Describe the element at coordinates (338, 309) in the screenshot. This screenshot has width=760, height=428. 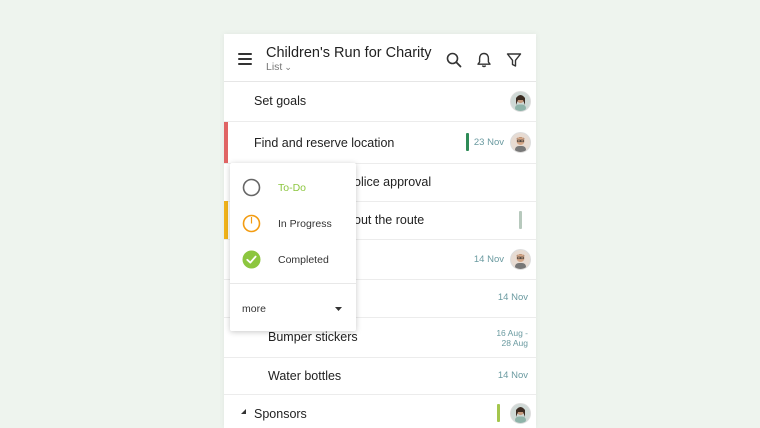
I see `caret-down-icon` at that location.